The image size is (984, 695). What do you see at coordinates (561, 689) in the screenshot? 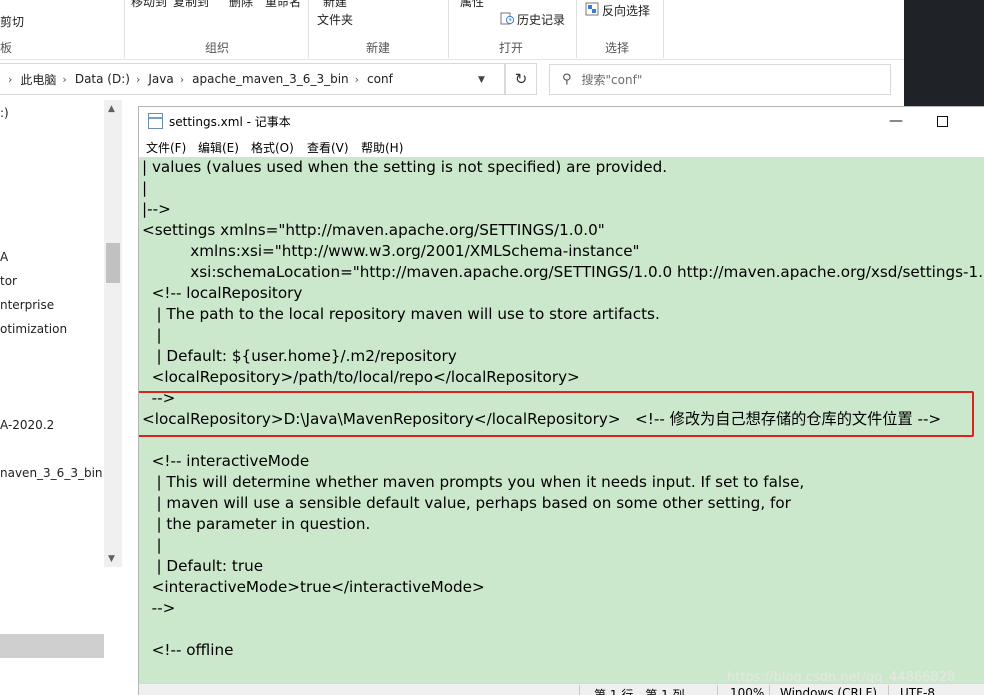
I see `status-bar: 第 1 行，第 1 列 100% Windows (CRLF) UTF-8` at bounding box center [561, 689].